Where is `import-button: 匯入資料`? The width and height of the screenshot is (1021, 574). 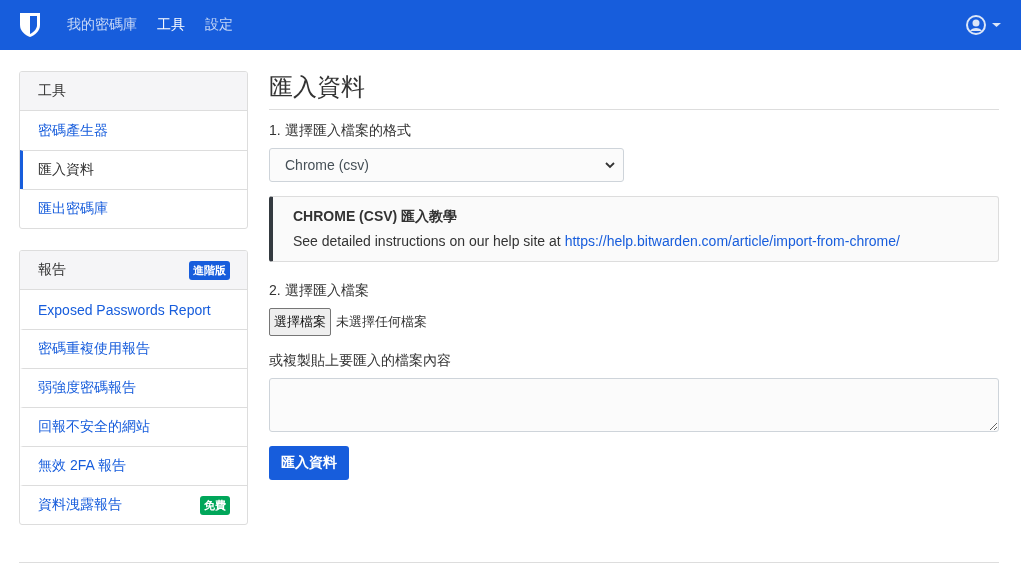
import-button: 匯入資料 is located at coordinates (309, 463).